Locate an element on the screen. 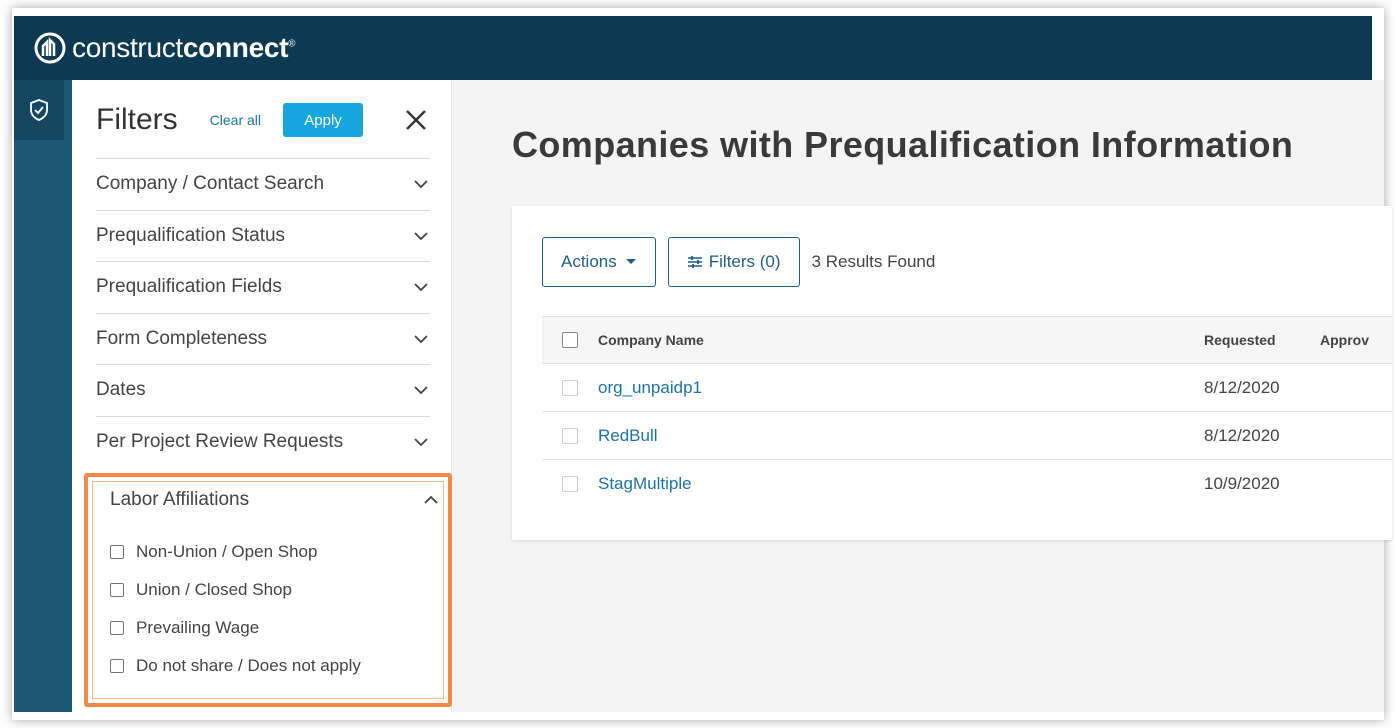  column-header-requested: Requested is located at coordinates (1240, 340).